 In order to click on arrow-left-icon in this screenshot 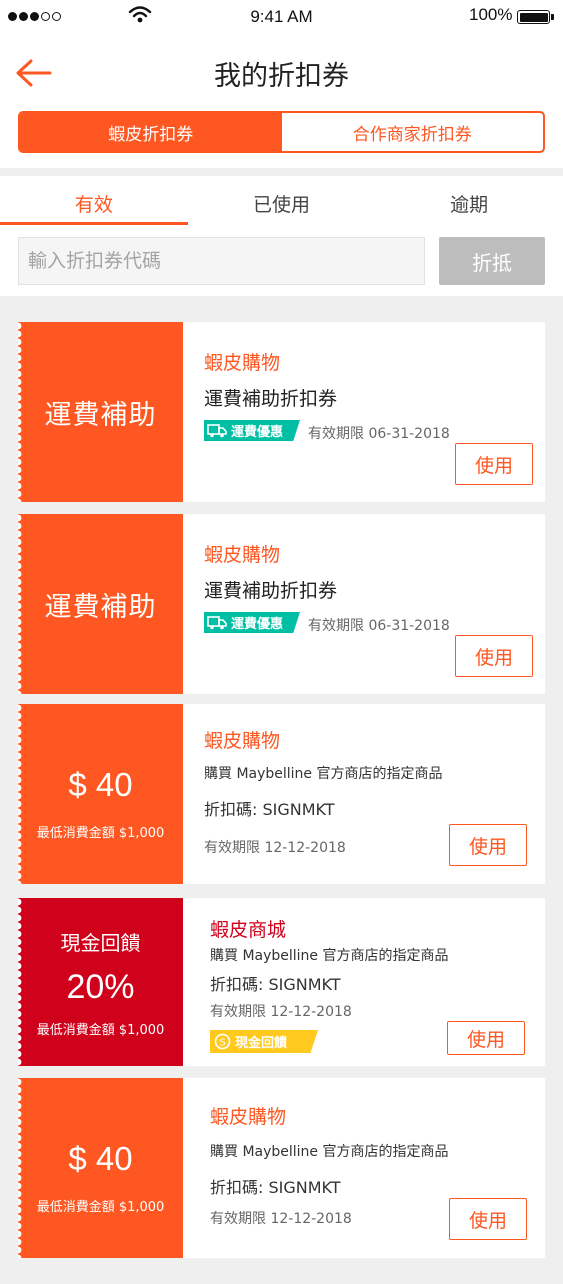, I will do `click(34, 73)`.